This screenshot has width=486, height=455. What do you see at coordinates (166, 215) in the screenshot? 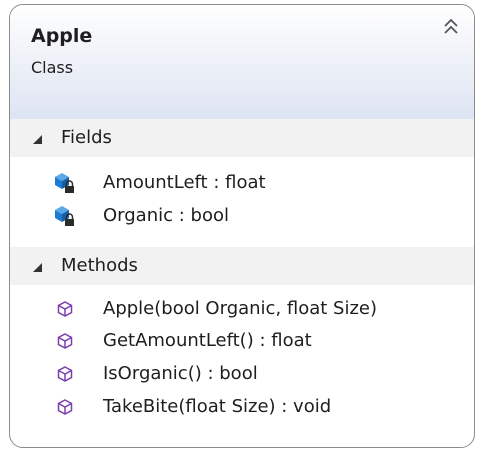
I see `field-text: Organic : bool` at bounding box center [166, 215].